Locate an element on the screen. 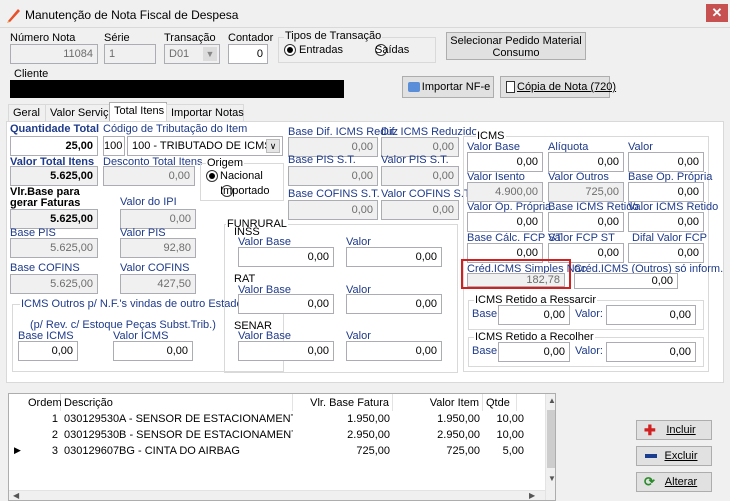 The image size is (730, 501). scroll-down-icon: ▼ is located at coordinates (551, 478).